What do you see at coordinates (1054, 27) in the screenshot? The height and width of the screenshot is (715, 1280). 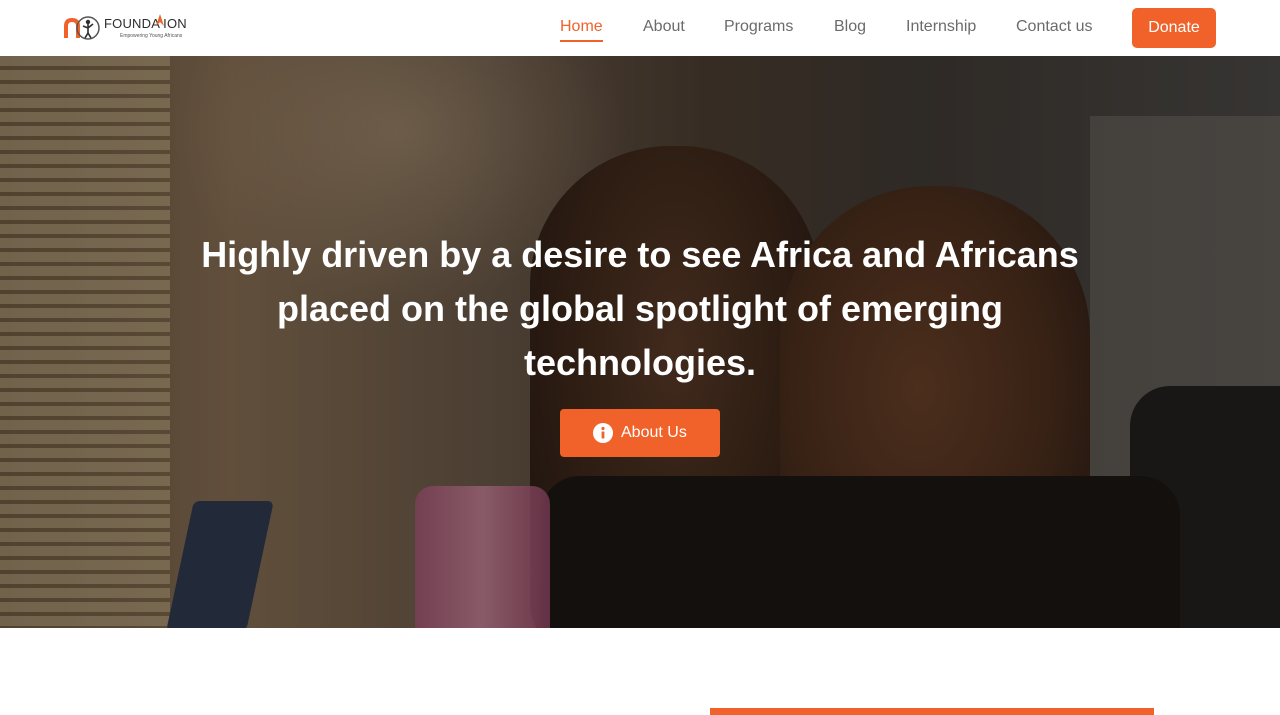 I see `nav-item-contact: Contact us` at bounding box center [1054, 27].